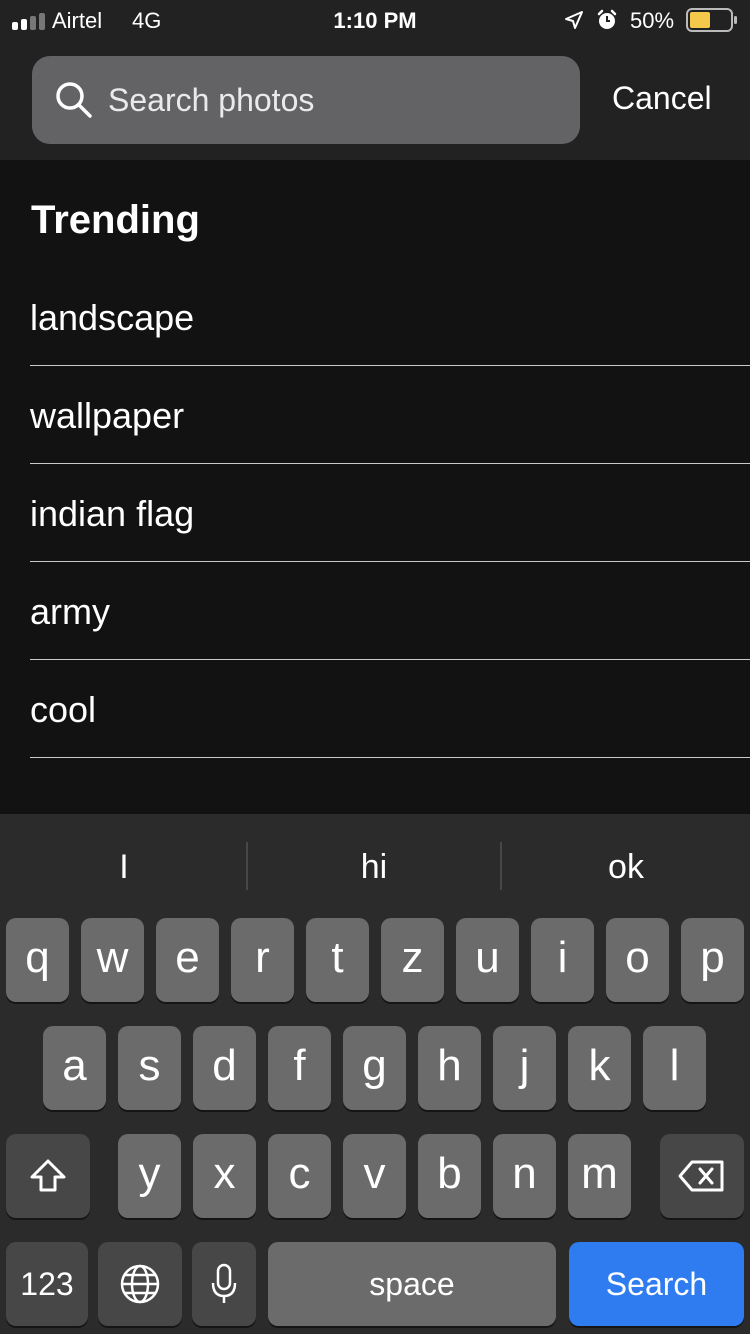  What do you see at coordinates (262, 960) in the screenshot?
I see `key-r: r` at bounding box center [262, 960].